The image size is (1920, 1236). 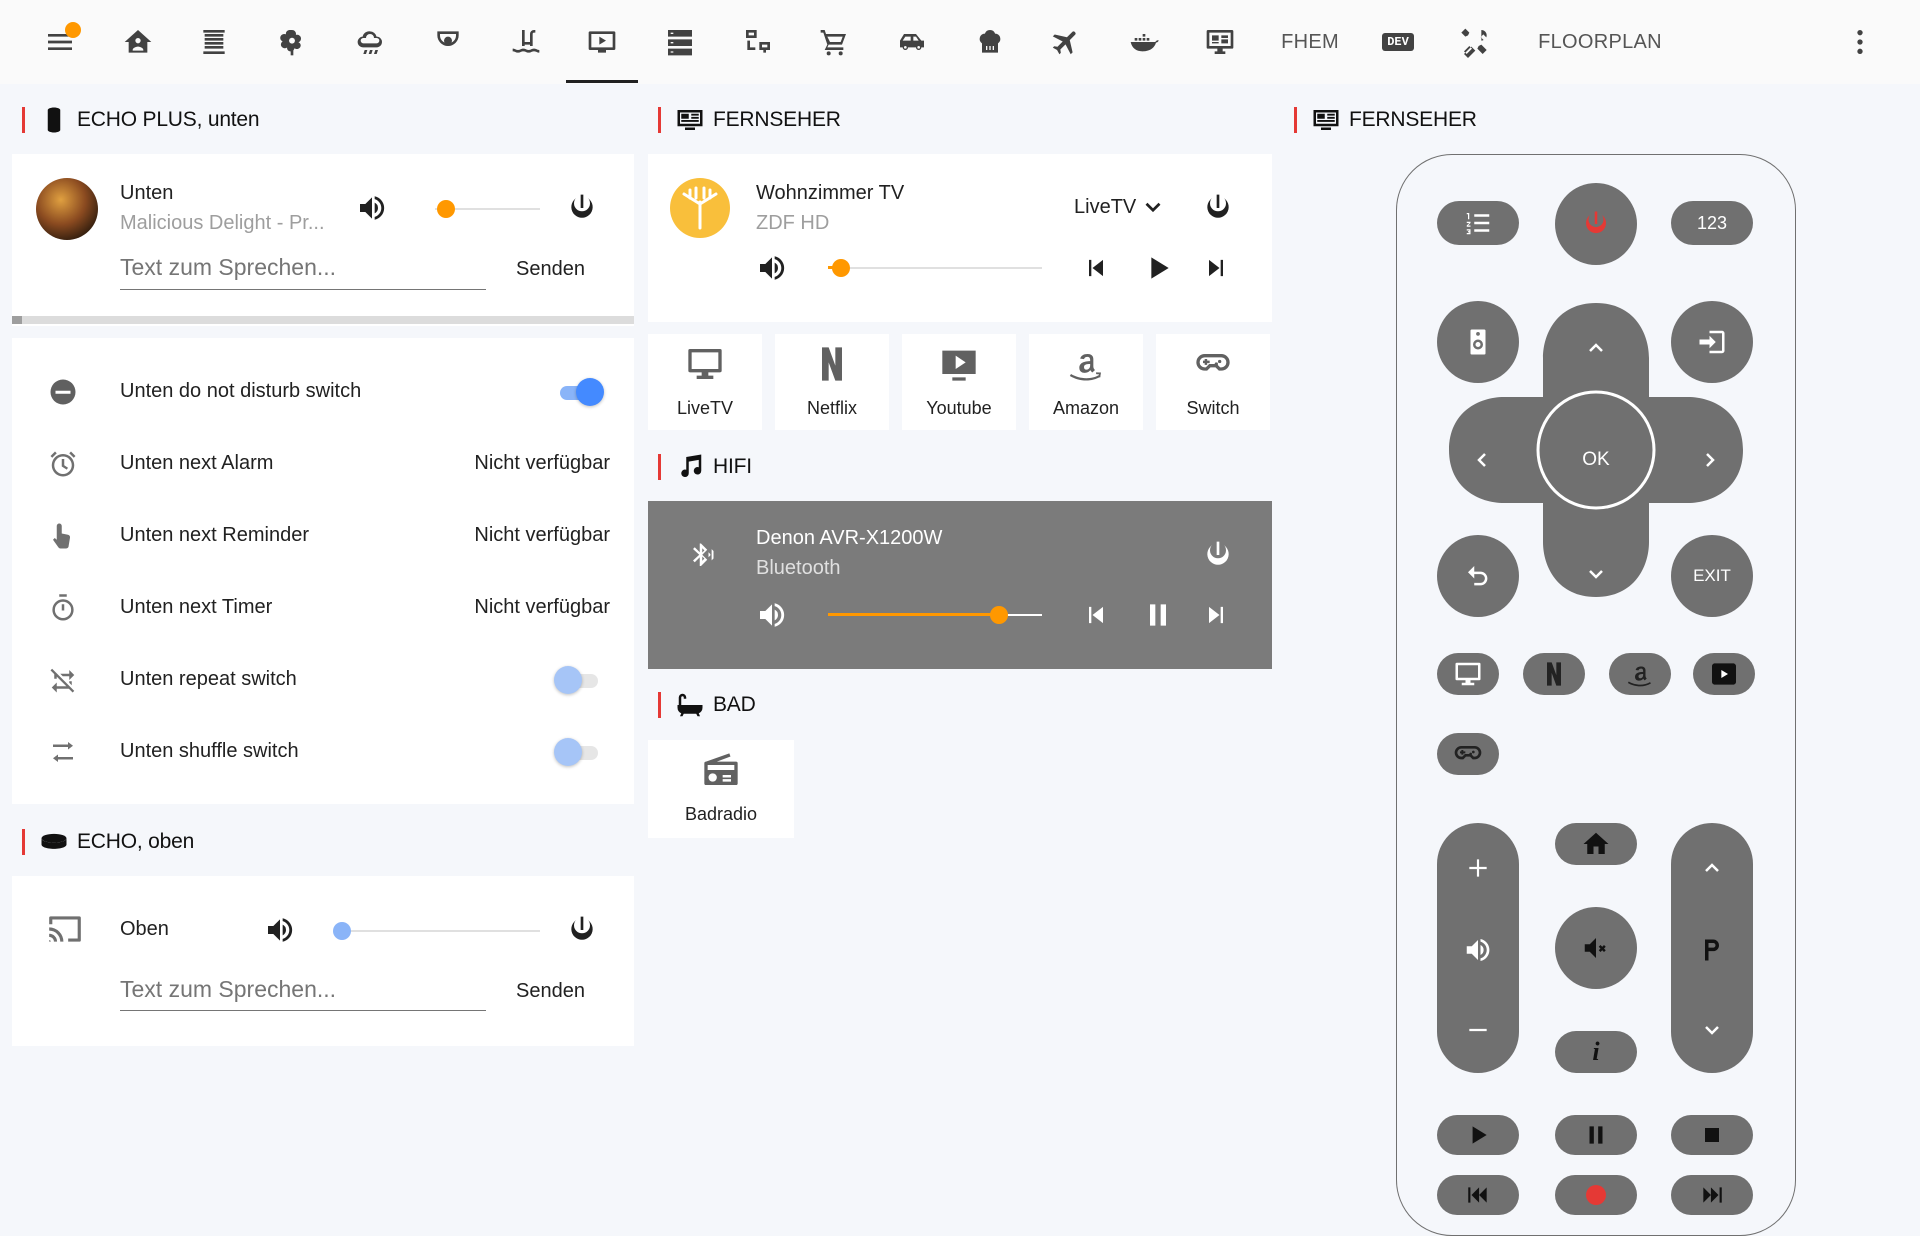 I want to click on more-vert-icon, so click(x=1860, y=42).